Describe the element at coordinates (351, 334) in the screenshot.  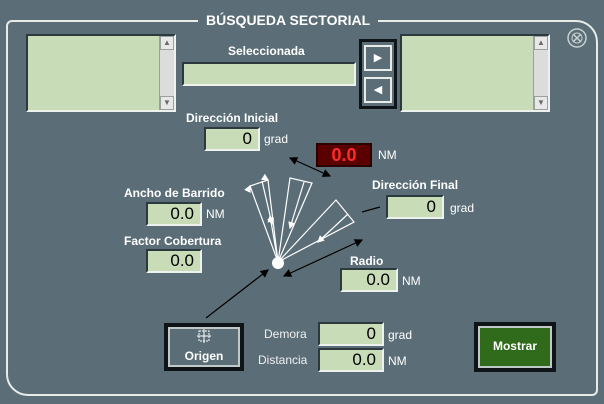
I see `demora-field: 0` at that location.